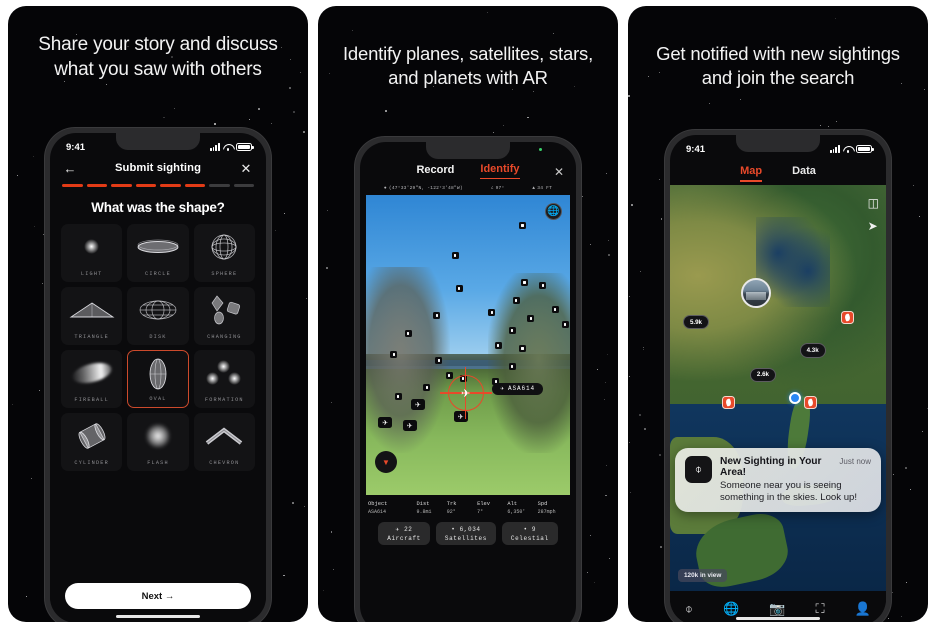 The width and height of the screenshot is (930, 628). I want to click on disk-icon, so click(157, 310).